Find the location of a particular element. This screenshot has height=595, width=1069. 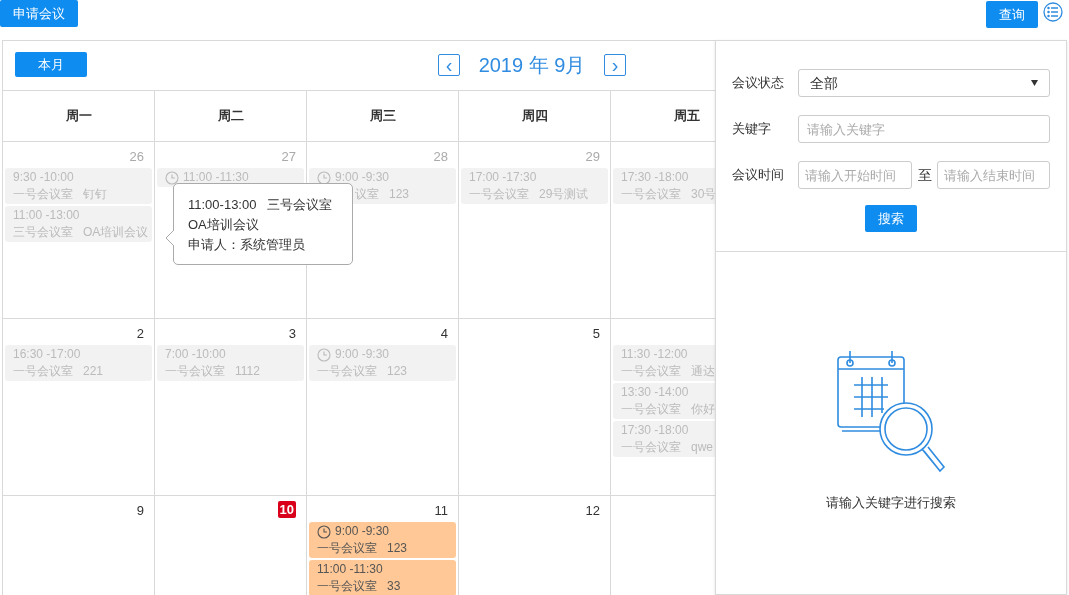

query-button: 查询 is located at coordinates (1012, 14).